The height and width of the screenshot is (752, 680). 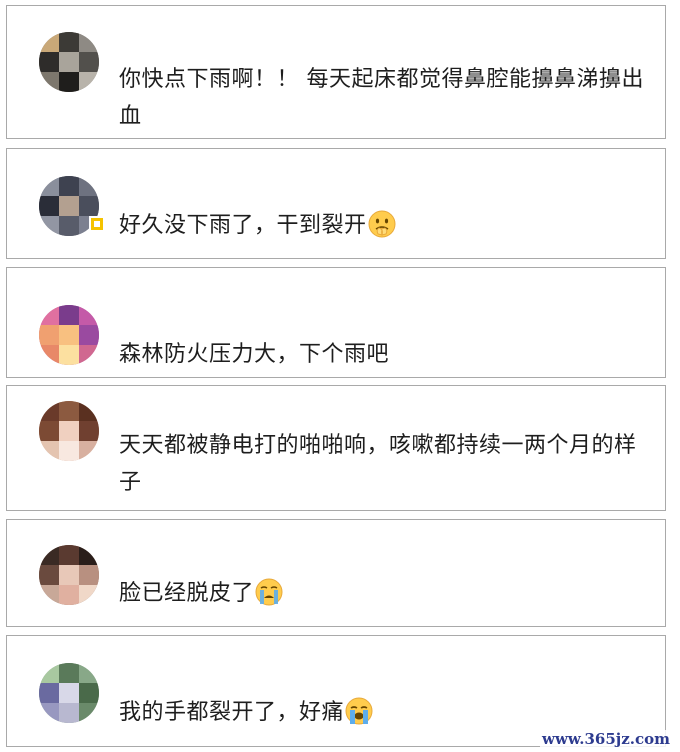 I want to click on comment-body: 好久没下雨了，干到裂开, so click(x=243, y=225).